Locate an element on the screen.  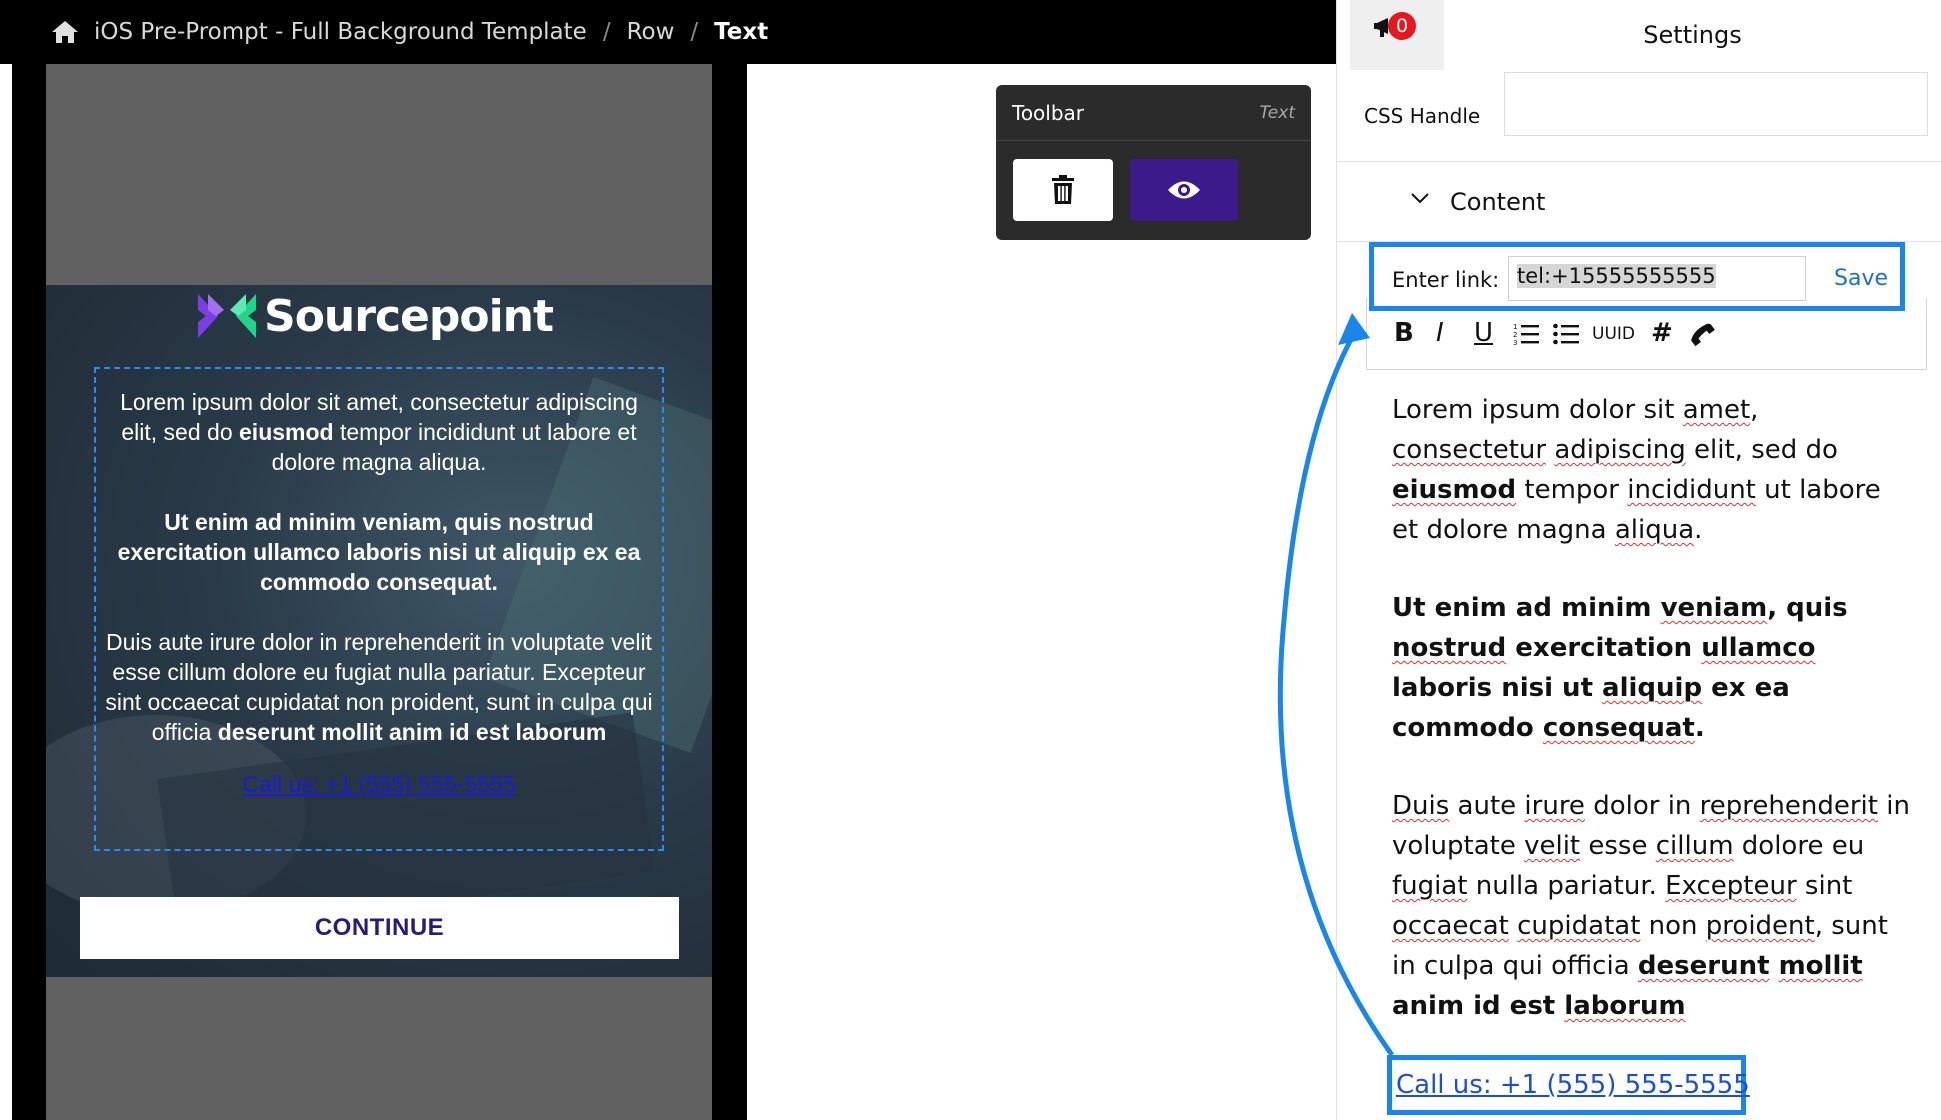
editor-text: cupidatat is located at coordinates (1579, 926).